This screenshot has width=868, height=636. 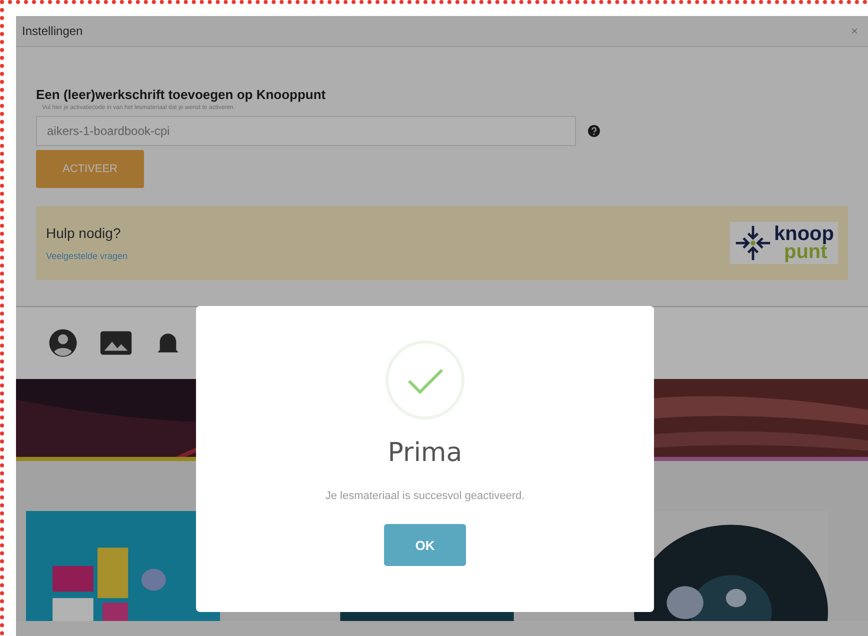 I want to click on faq-link: Veelgestelde vragen, so click(x=87, y=256).